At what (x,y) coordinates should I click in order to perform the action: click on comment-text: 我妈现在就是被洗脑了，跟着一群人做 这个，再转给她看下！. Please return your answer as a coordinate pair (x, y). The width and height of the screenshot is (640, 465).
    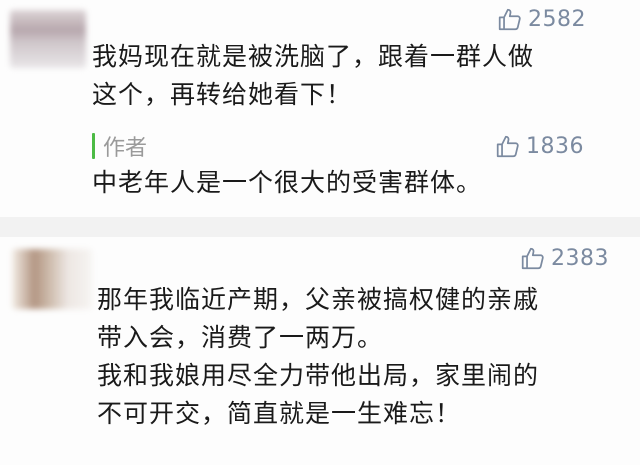
    Looking at the image, I should click on (313, 76).